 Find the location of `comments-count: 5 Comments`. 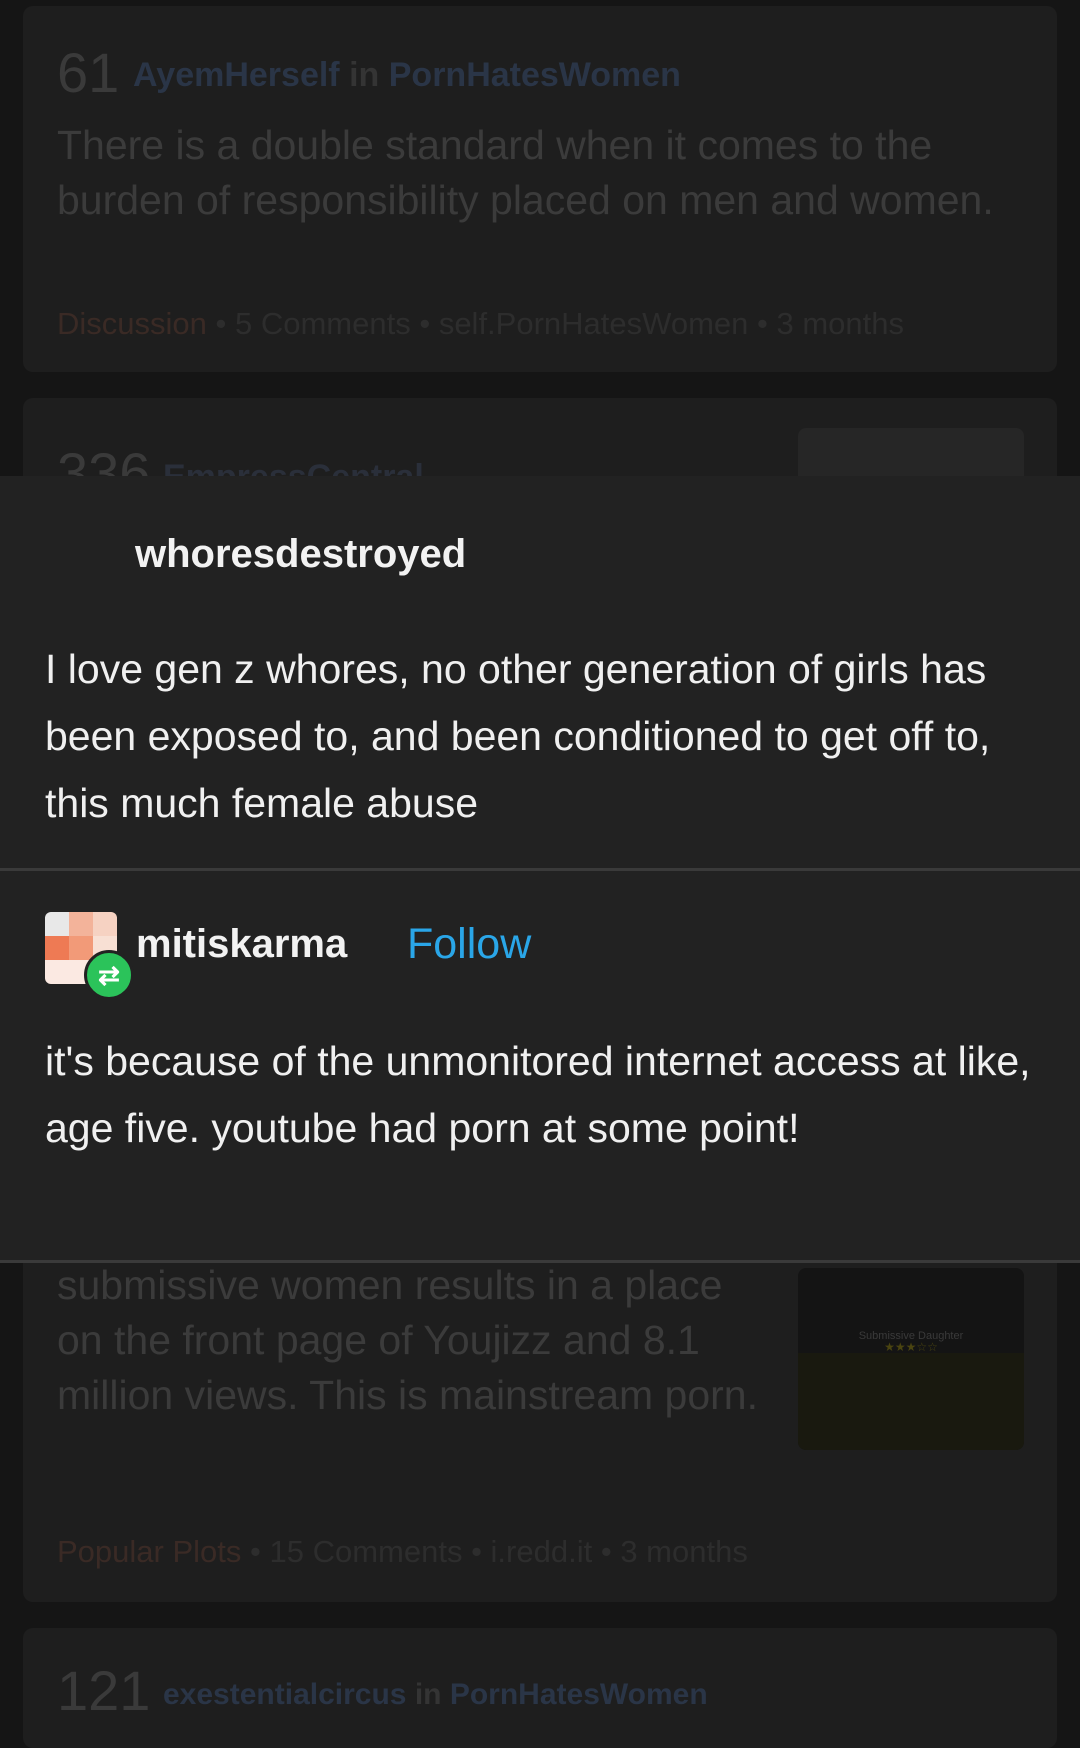

comments-count: 5 Comments is located at coordinates (323, 323).